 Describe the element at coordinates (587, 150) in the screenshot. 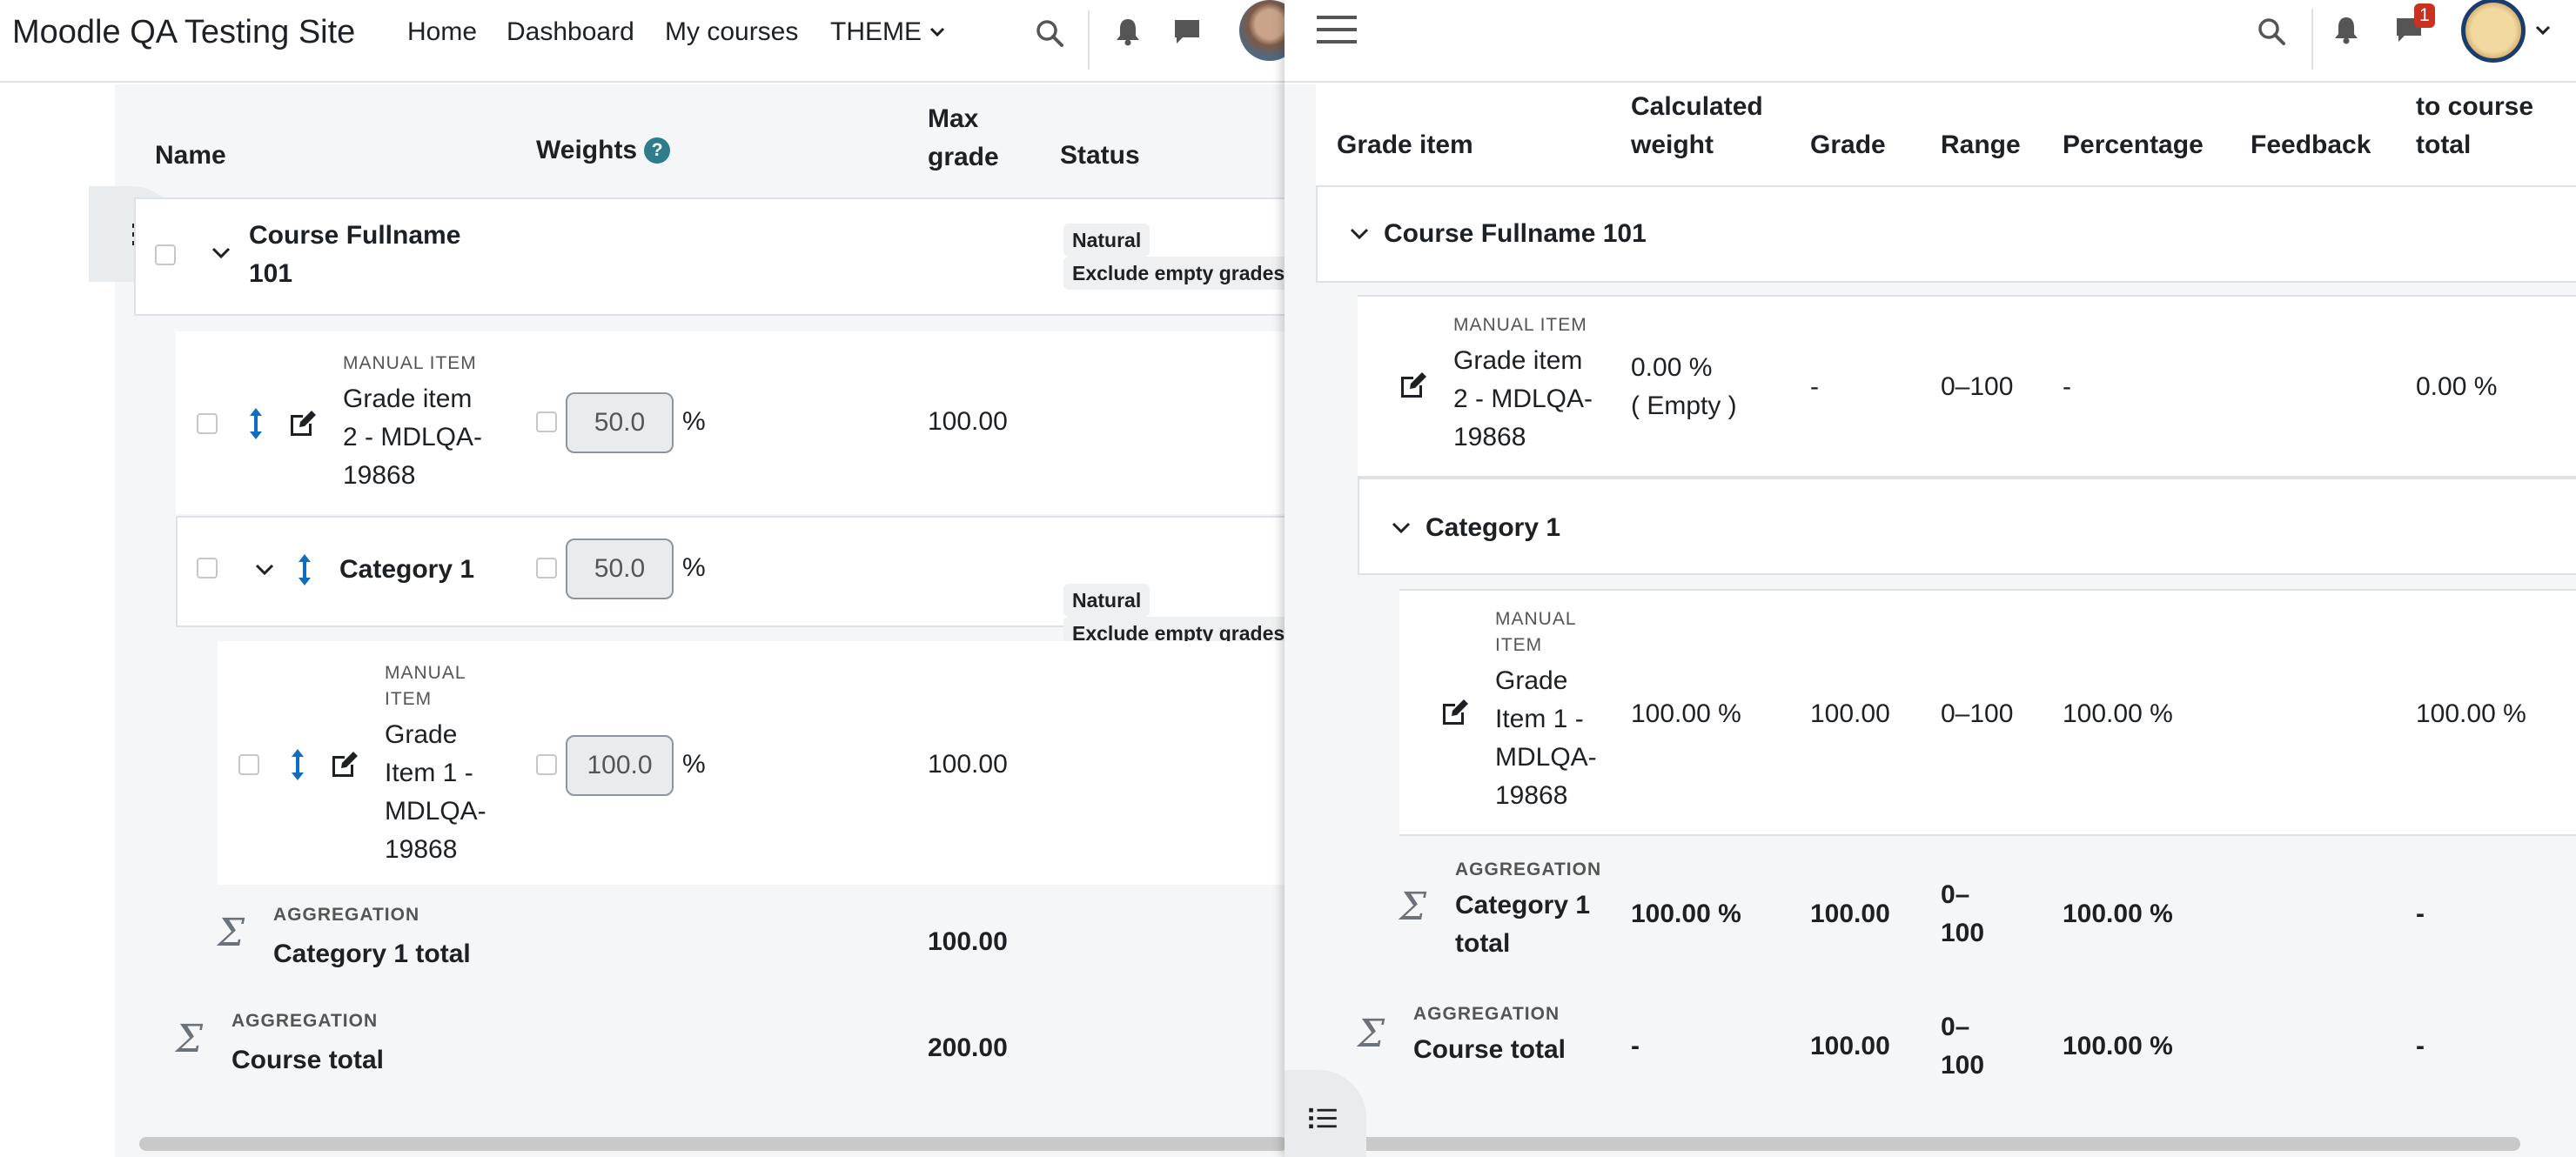

I see `header-weights-label: Weights` at that location.